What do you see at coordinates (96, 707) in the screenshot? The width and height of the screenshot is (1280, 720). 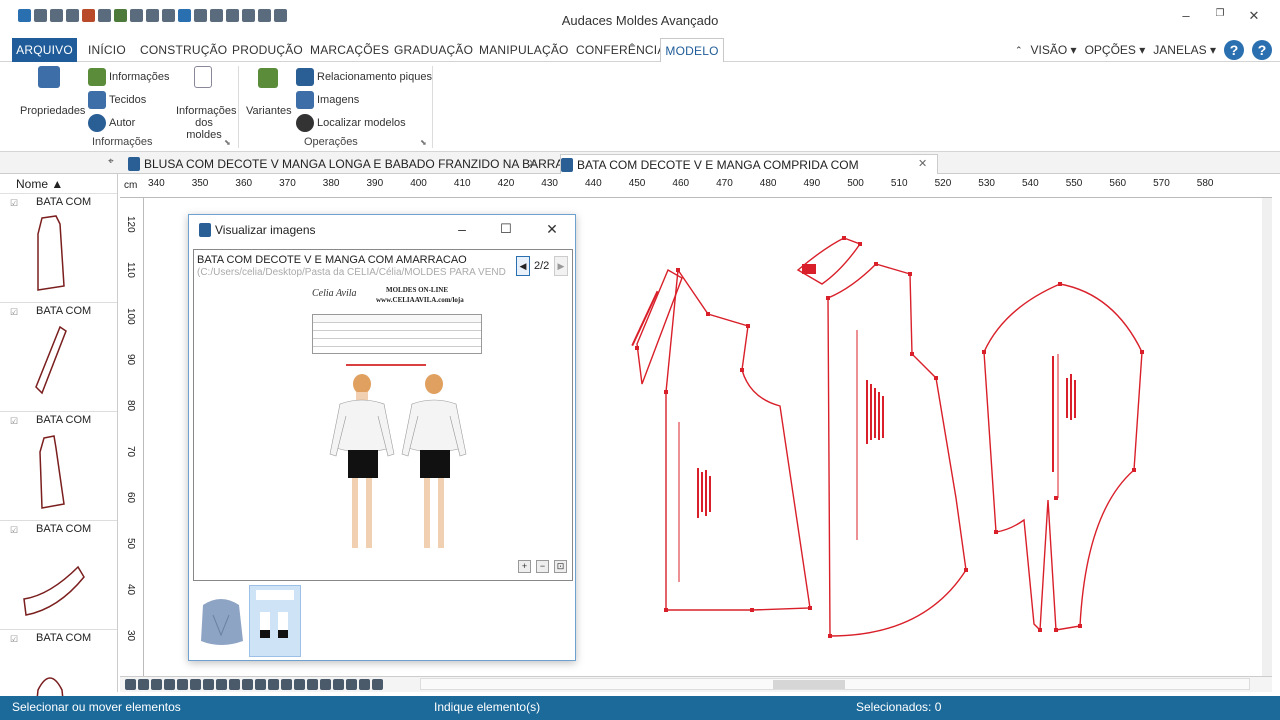 I see `status-left: Selecionar ou mover elementos` at bounding box center [96, 707].